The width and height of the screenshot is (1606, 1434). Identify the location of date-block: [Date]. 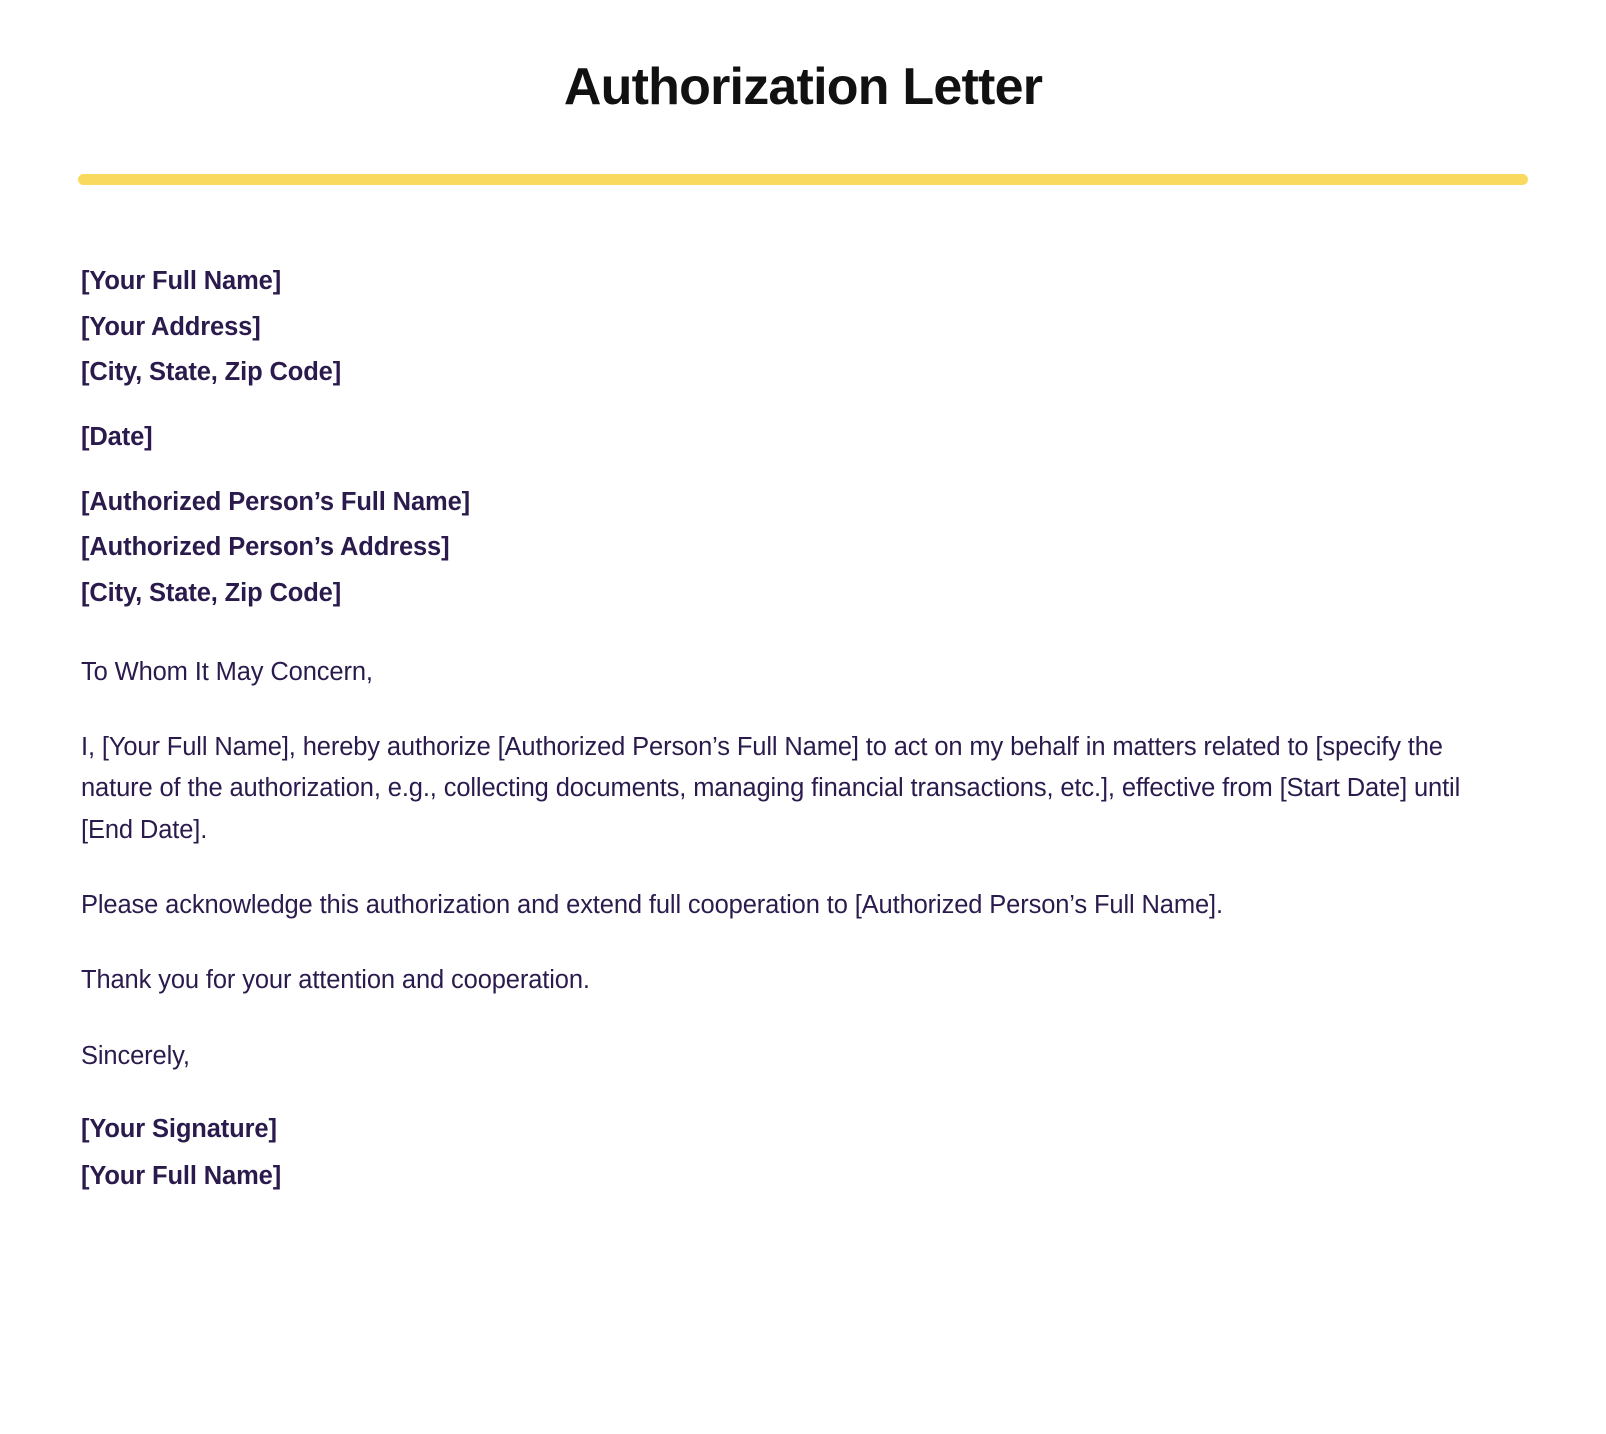
(804, 437).